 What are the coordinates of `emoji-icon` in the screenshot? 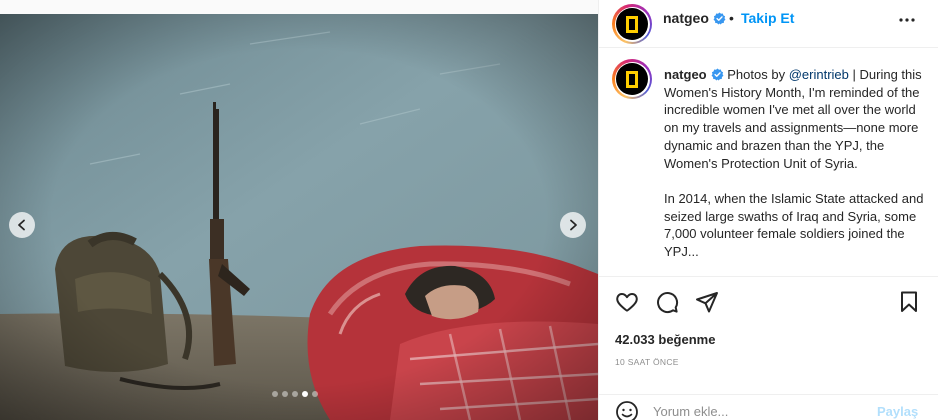 It's located at (627, 410).